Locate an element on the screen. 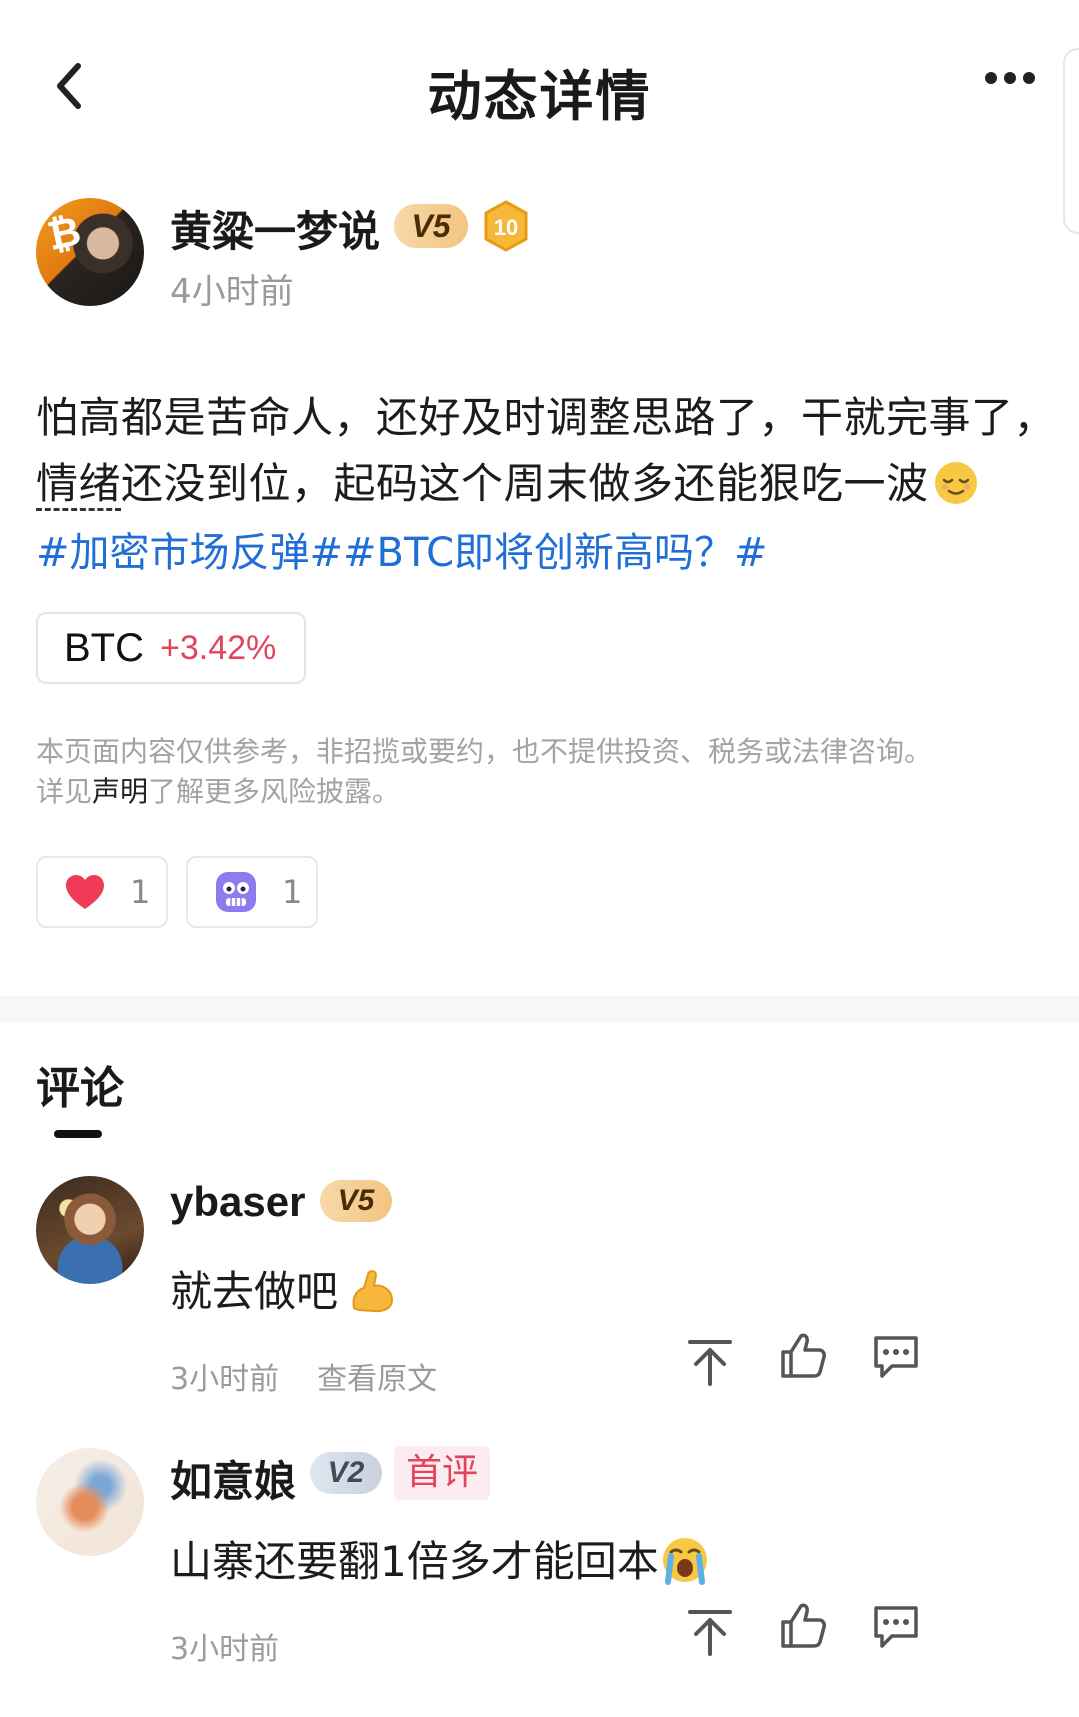 The image size is (1079, 1717). ticker-change: +3.42% is located at coordinates (218, 647).